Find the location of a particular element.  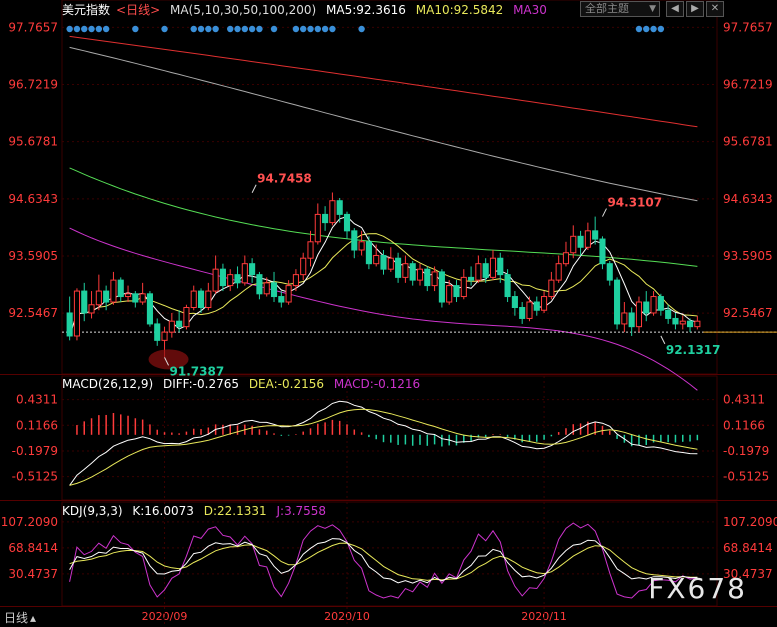

y-tick-label-left: 0.4311 is located at coordinates (37, 400).